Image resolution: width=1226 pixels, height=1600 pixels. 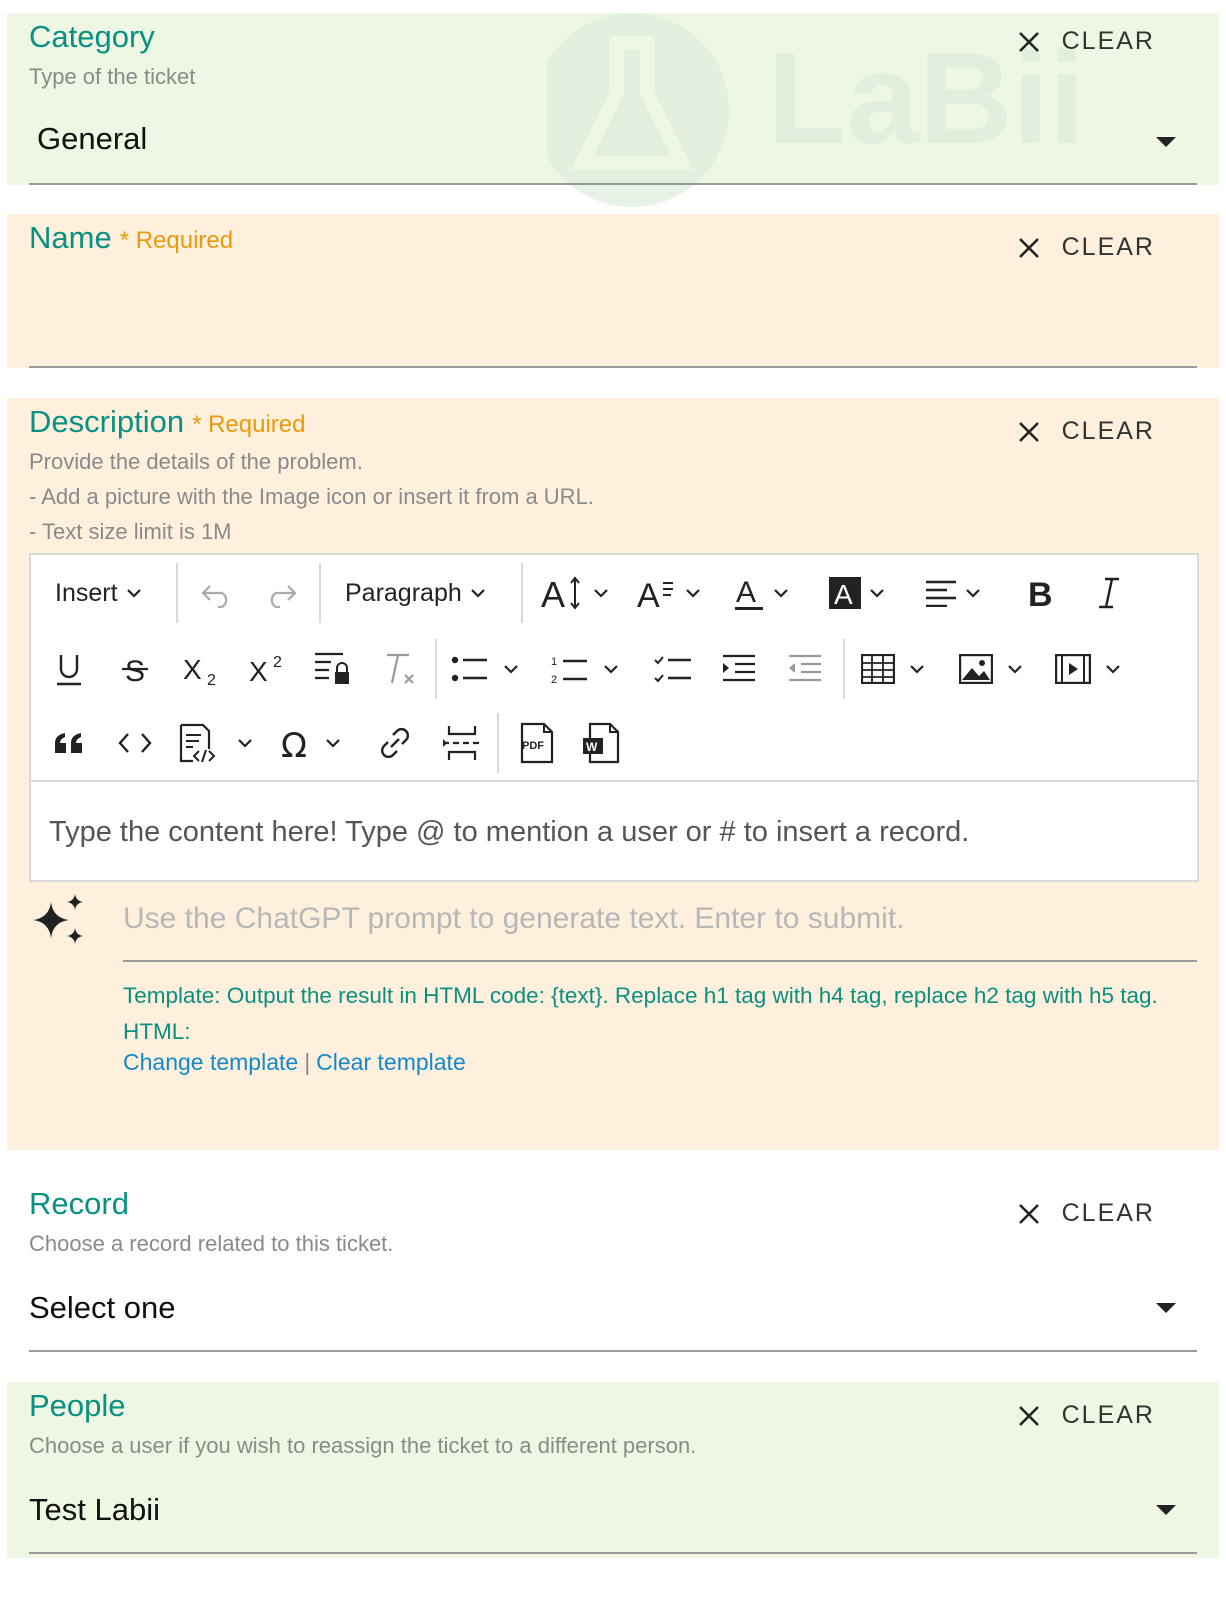 I want to click on record-label: Record, so click(x=79, y=1203).